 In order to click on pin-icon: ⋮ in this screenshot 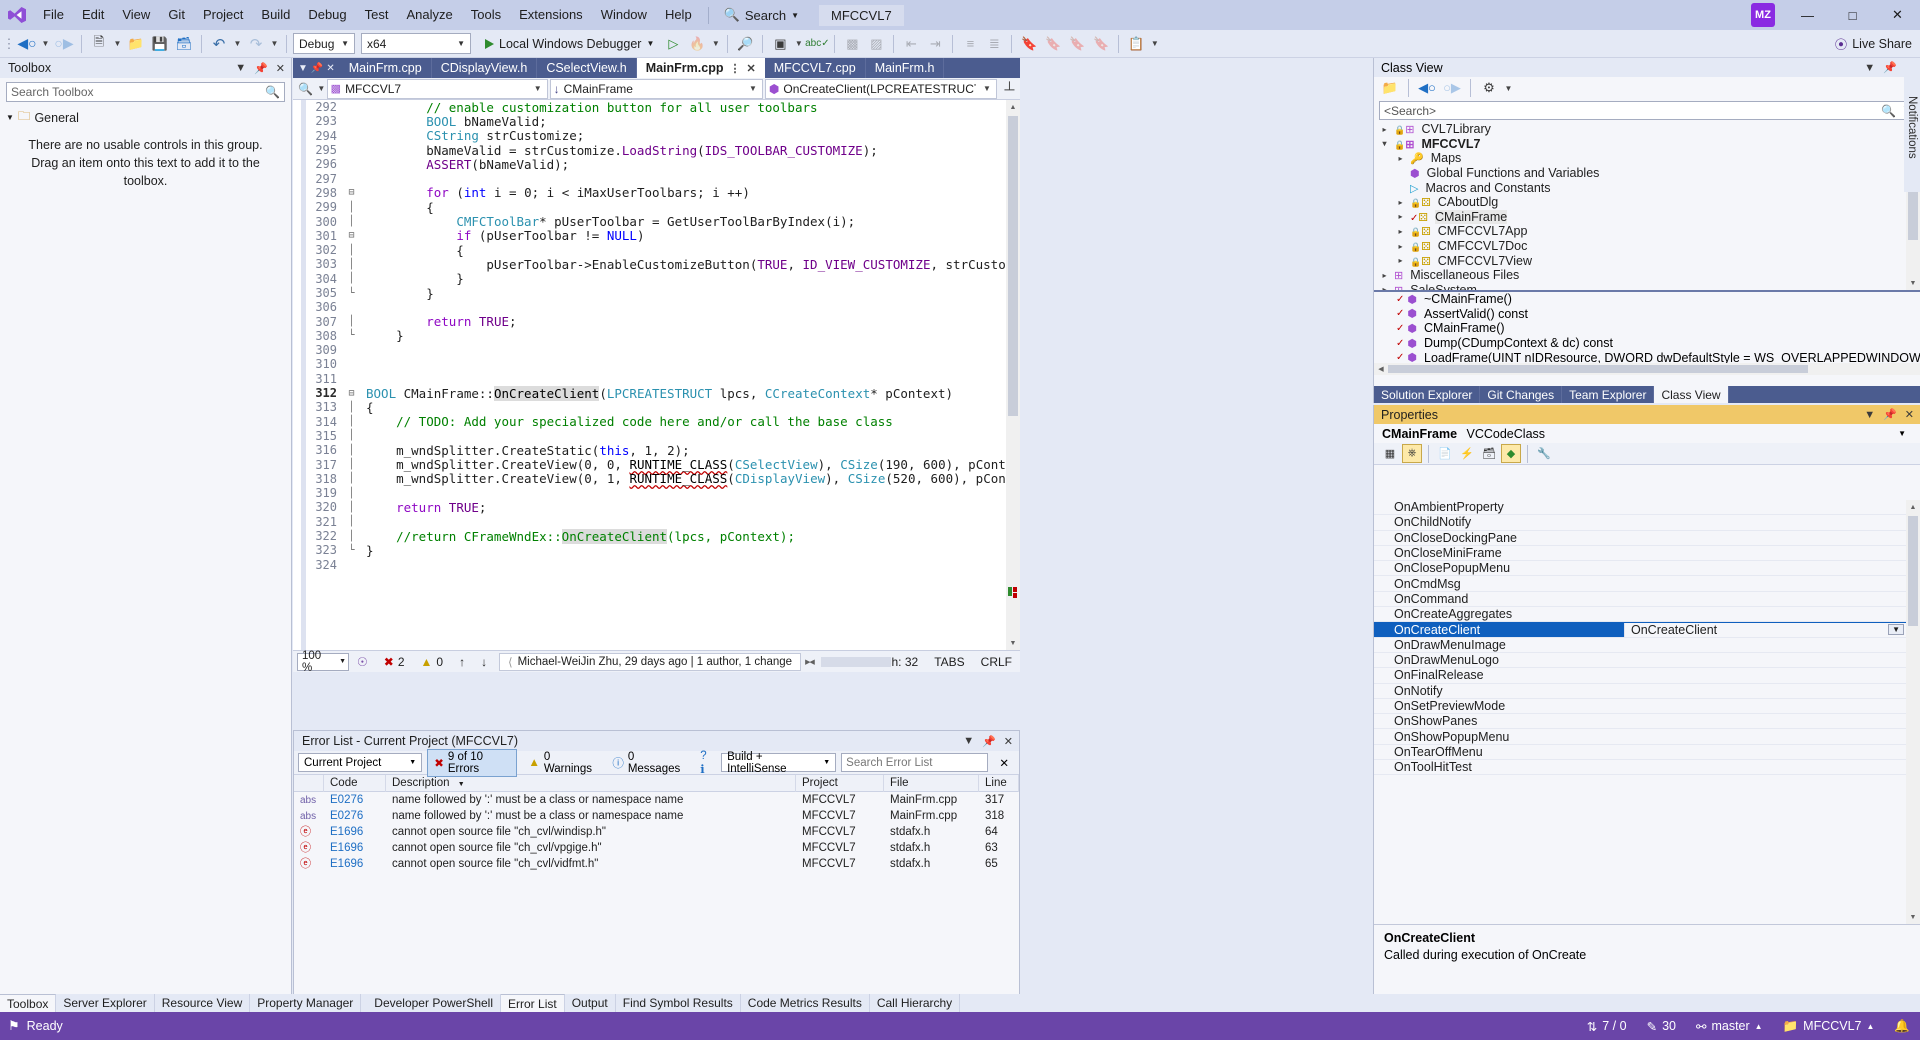, I will do `click(734, 68)`.